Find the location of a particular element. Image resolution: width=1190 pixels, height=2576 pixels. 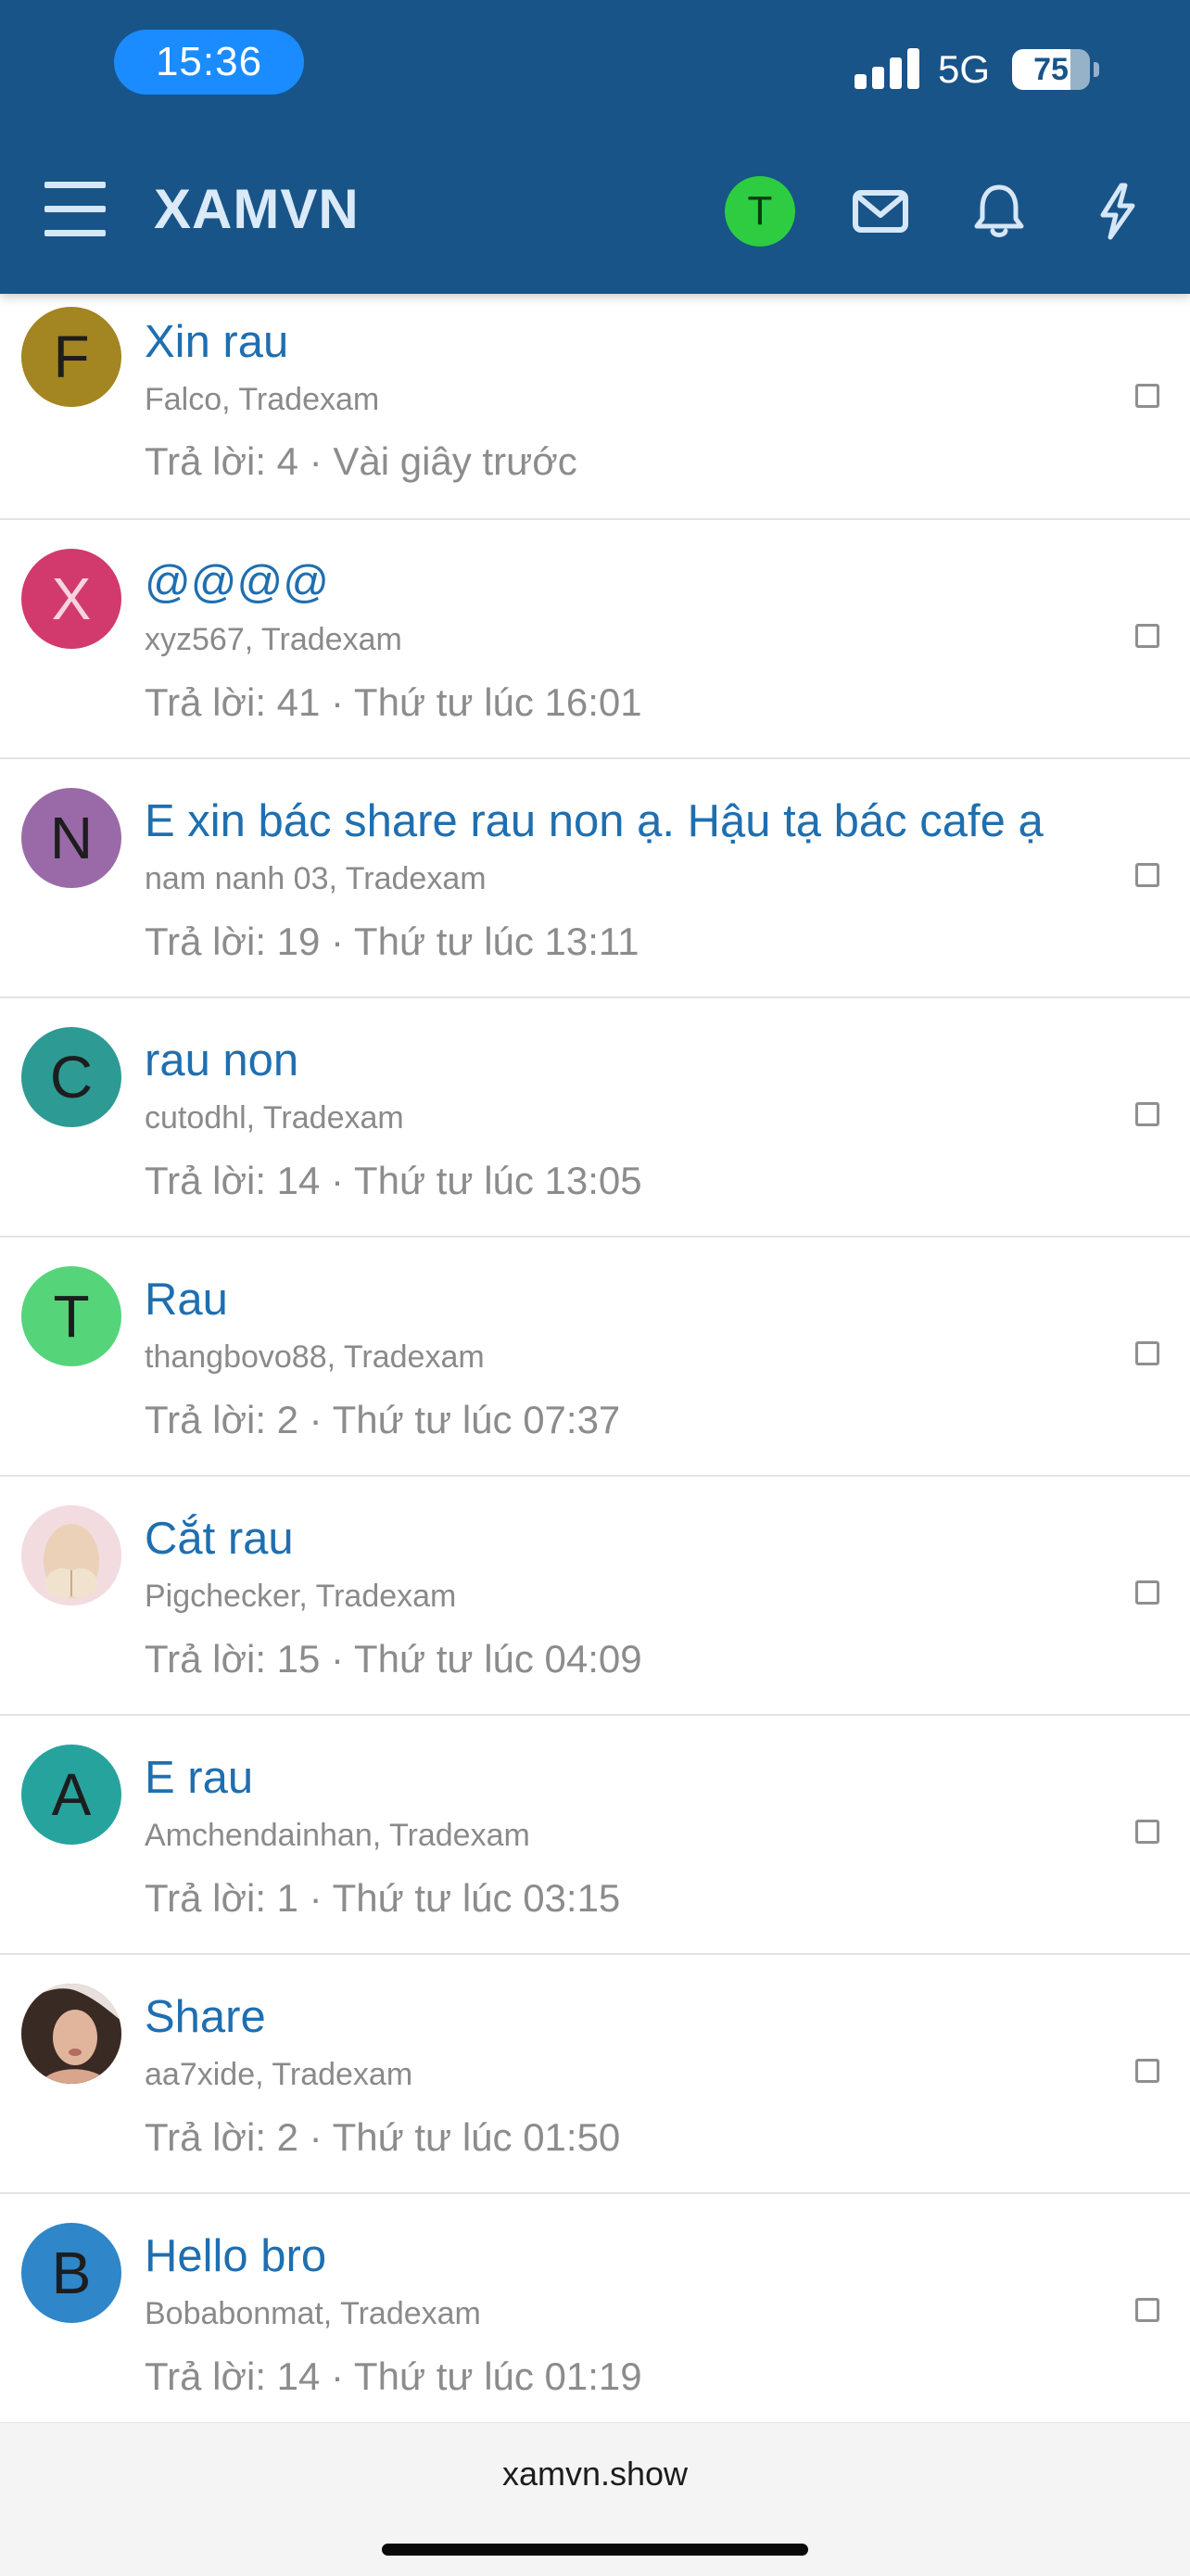

home-indicator is located at coordinates (595, 2550).